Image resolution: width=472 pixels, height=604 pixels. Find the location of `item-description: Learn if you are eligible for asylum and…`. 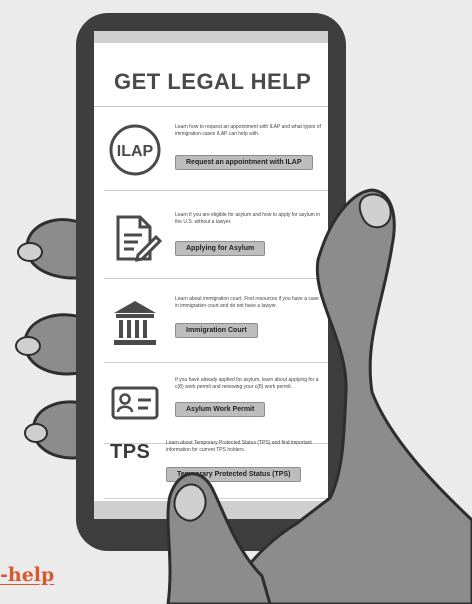

item-description: Learn if you are eligible for asylum and… is located at coordinates (248, 218).